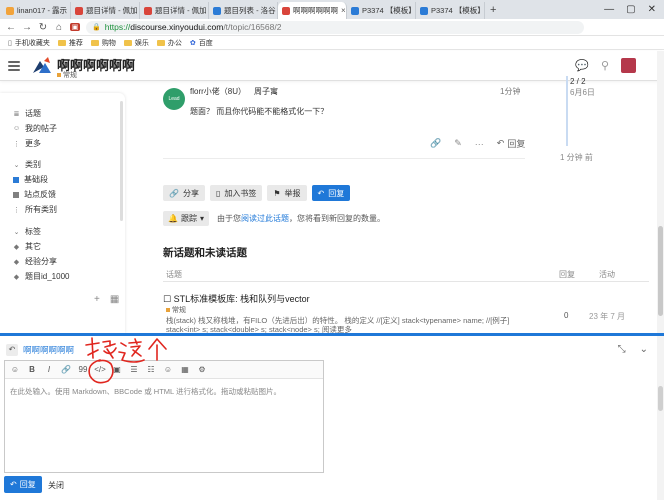  What do you see at coordinates (11, 27) in the screenshot?
I see `back-icon: ←` at bounding box center [11, 27].